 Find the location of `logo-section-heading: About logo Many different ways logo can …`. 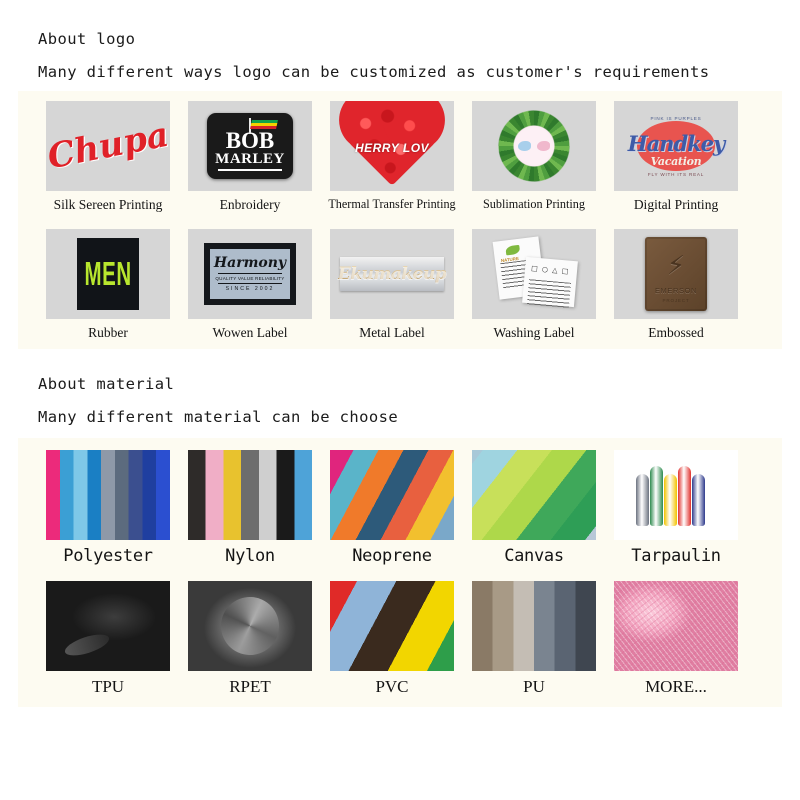

logo-section-heading: About logo Many different ways logo can … is located at coordinates (400, 40).